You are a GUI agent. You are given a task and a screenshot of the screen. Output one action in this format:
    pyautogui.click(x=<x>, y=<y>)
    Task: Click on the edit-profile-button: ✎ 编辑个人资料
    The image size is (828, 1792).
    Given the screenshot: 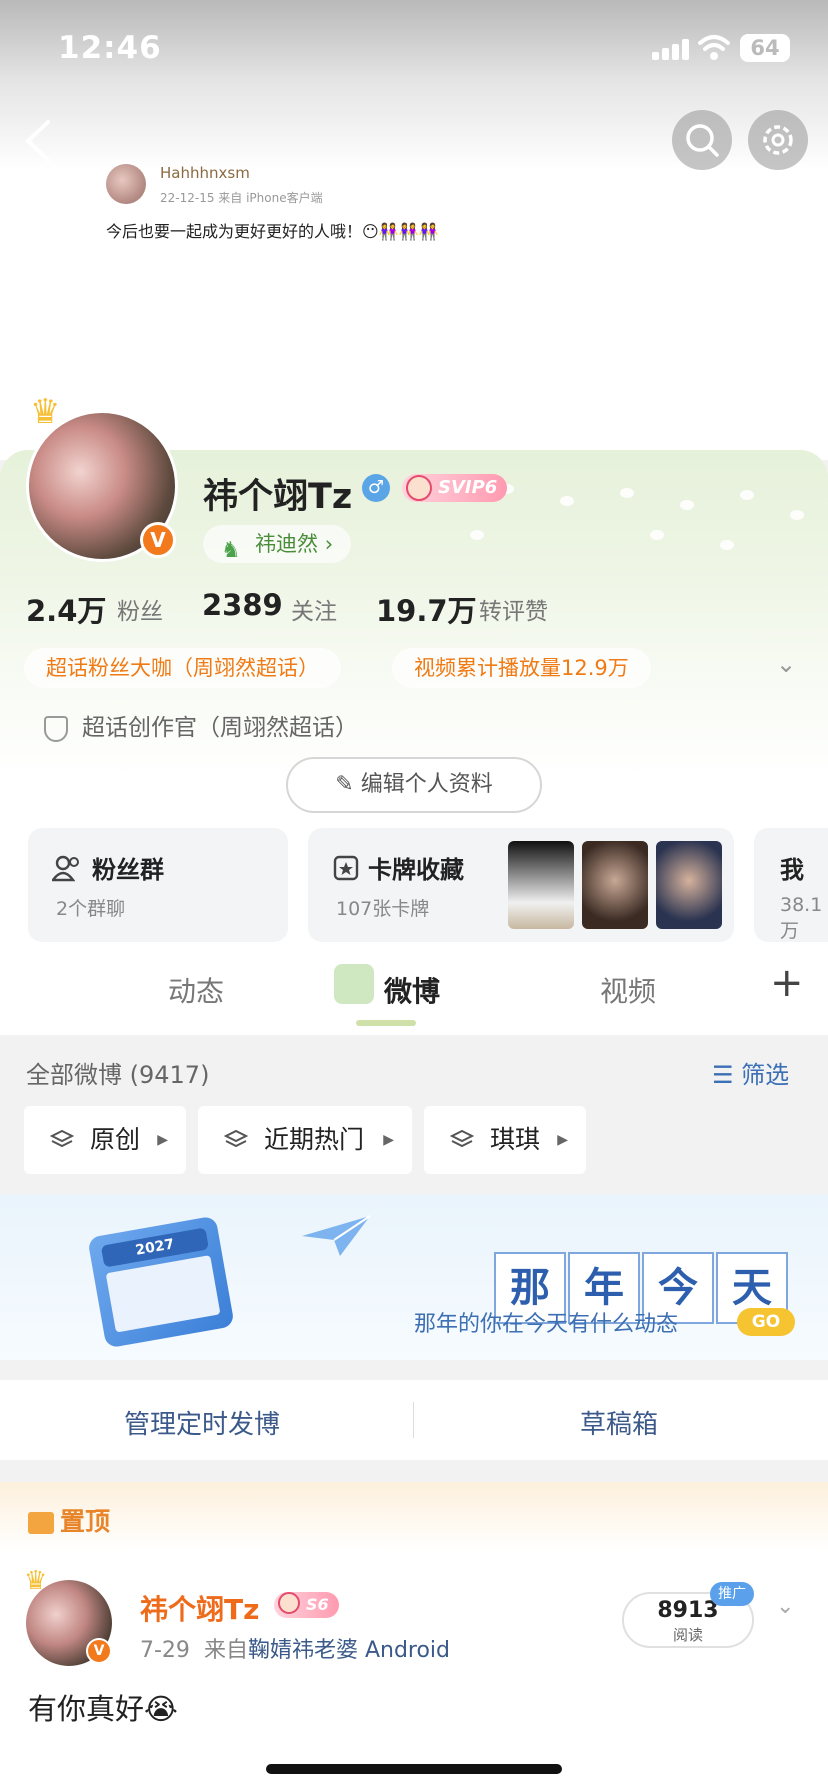 What is the action you would take?
    pyautogui.click(x=414, y=785)
    